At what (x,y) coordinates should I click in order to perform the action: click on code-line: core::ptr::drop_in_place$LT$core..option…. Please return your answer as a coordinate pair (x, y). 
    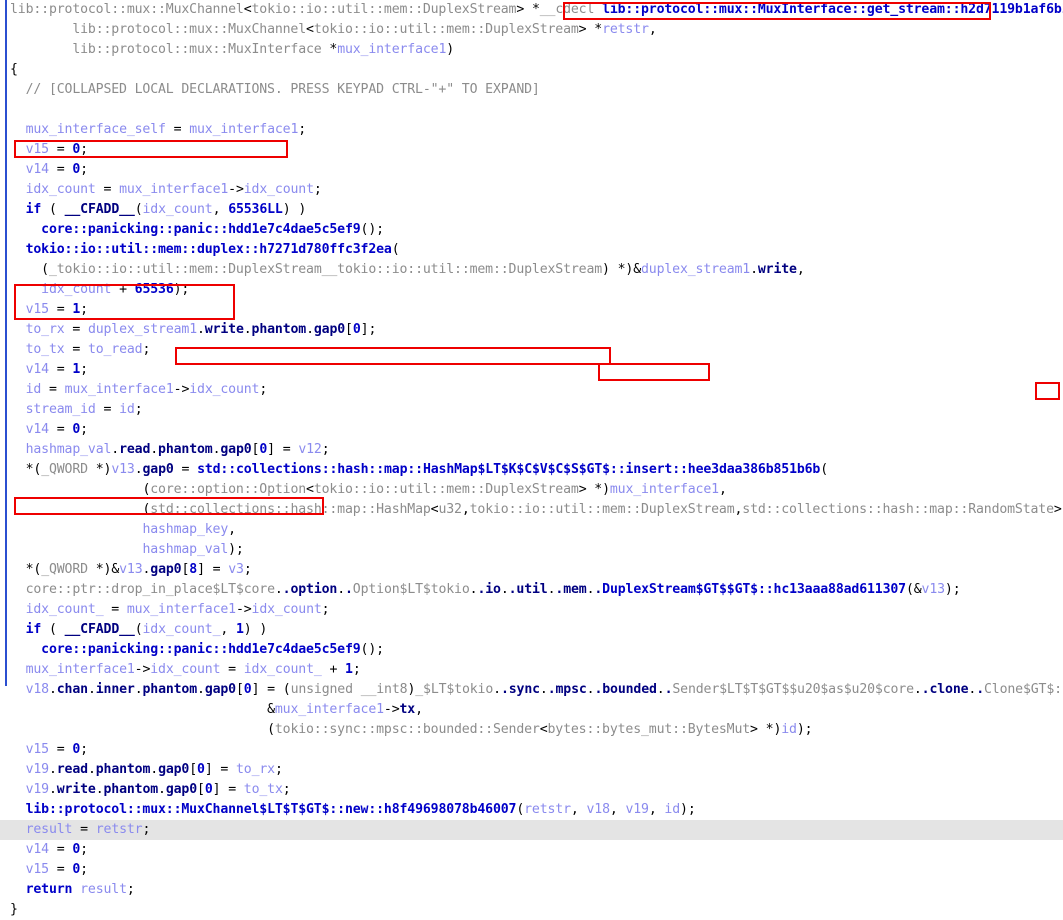
    Looking at the image, I should click on (531, 590).